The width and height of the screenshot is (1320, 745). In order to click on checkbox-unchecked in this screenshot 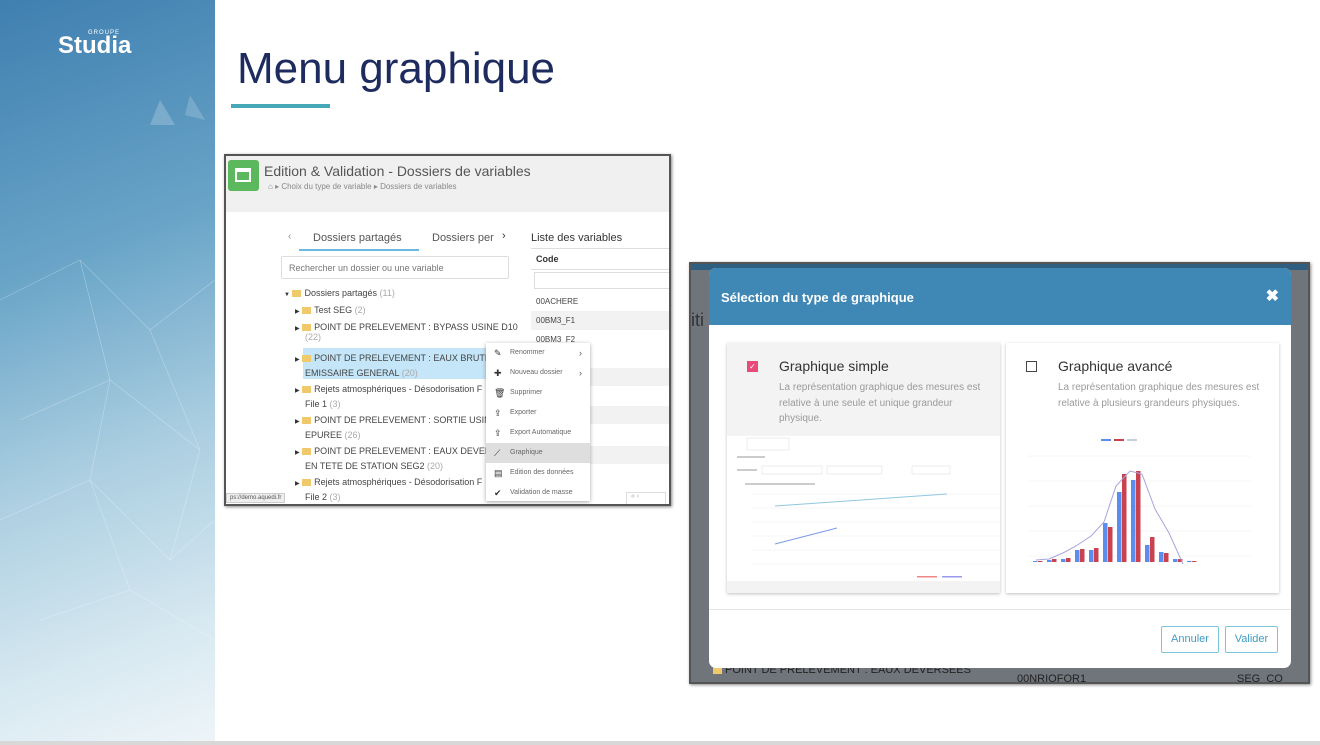, I will do `click(1031, 366)`.